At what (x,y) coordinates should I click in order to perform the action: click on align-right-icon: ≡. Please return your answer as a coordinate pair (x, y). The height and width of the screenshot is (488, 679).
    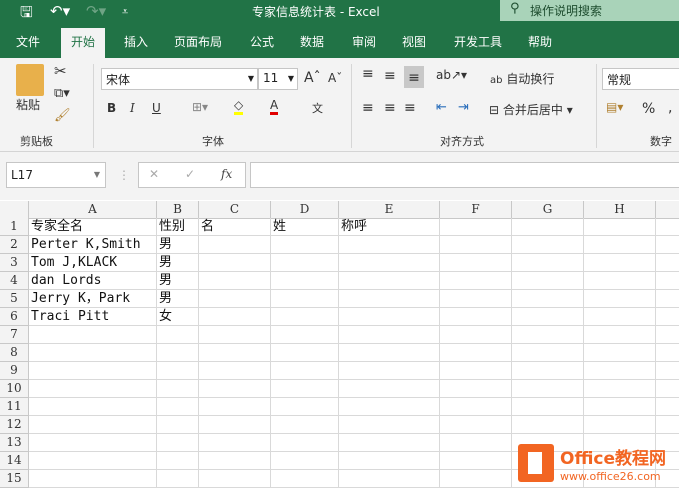
    Looking at the image, I should click on (410, 108).